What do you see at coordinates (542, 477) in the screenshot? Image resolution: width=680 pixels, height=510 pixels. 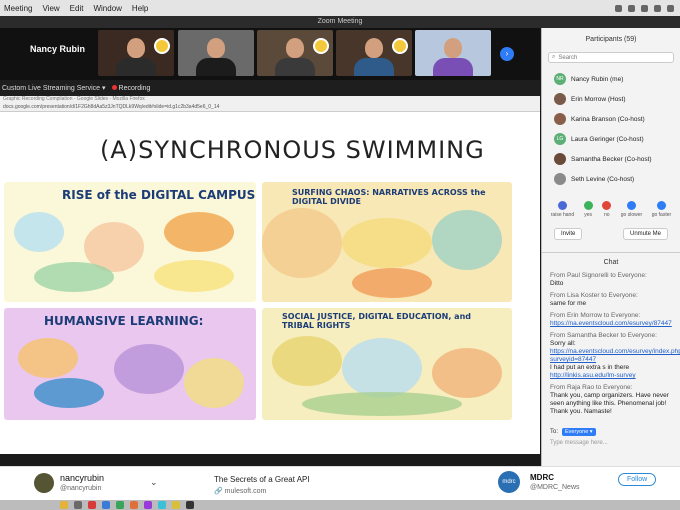 I see `org-name: MDRC` at bounding box center [542, 477].